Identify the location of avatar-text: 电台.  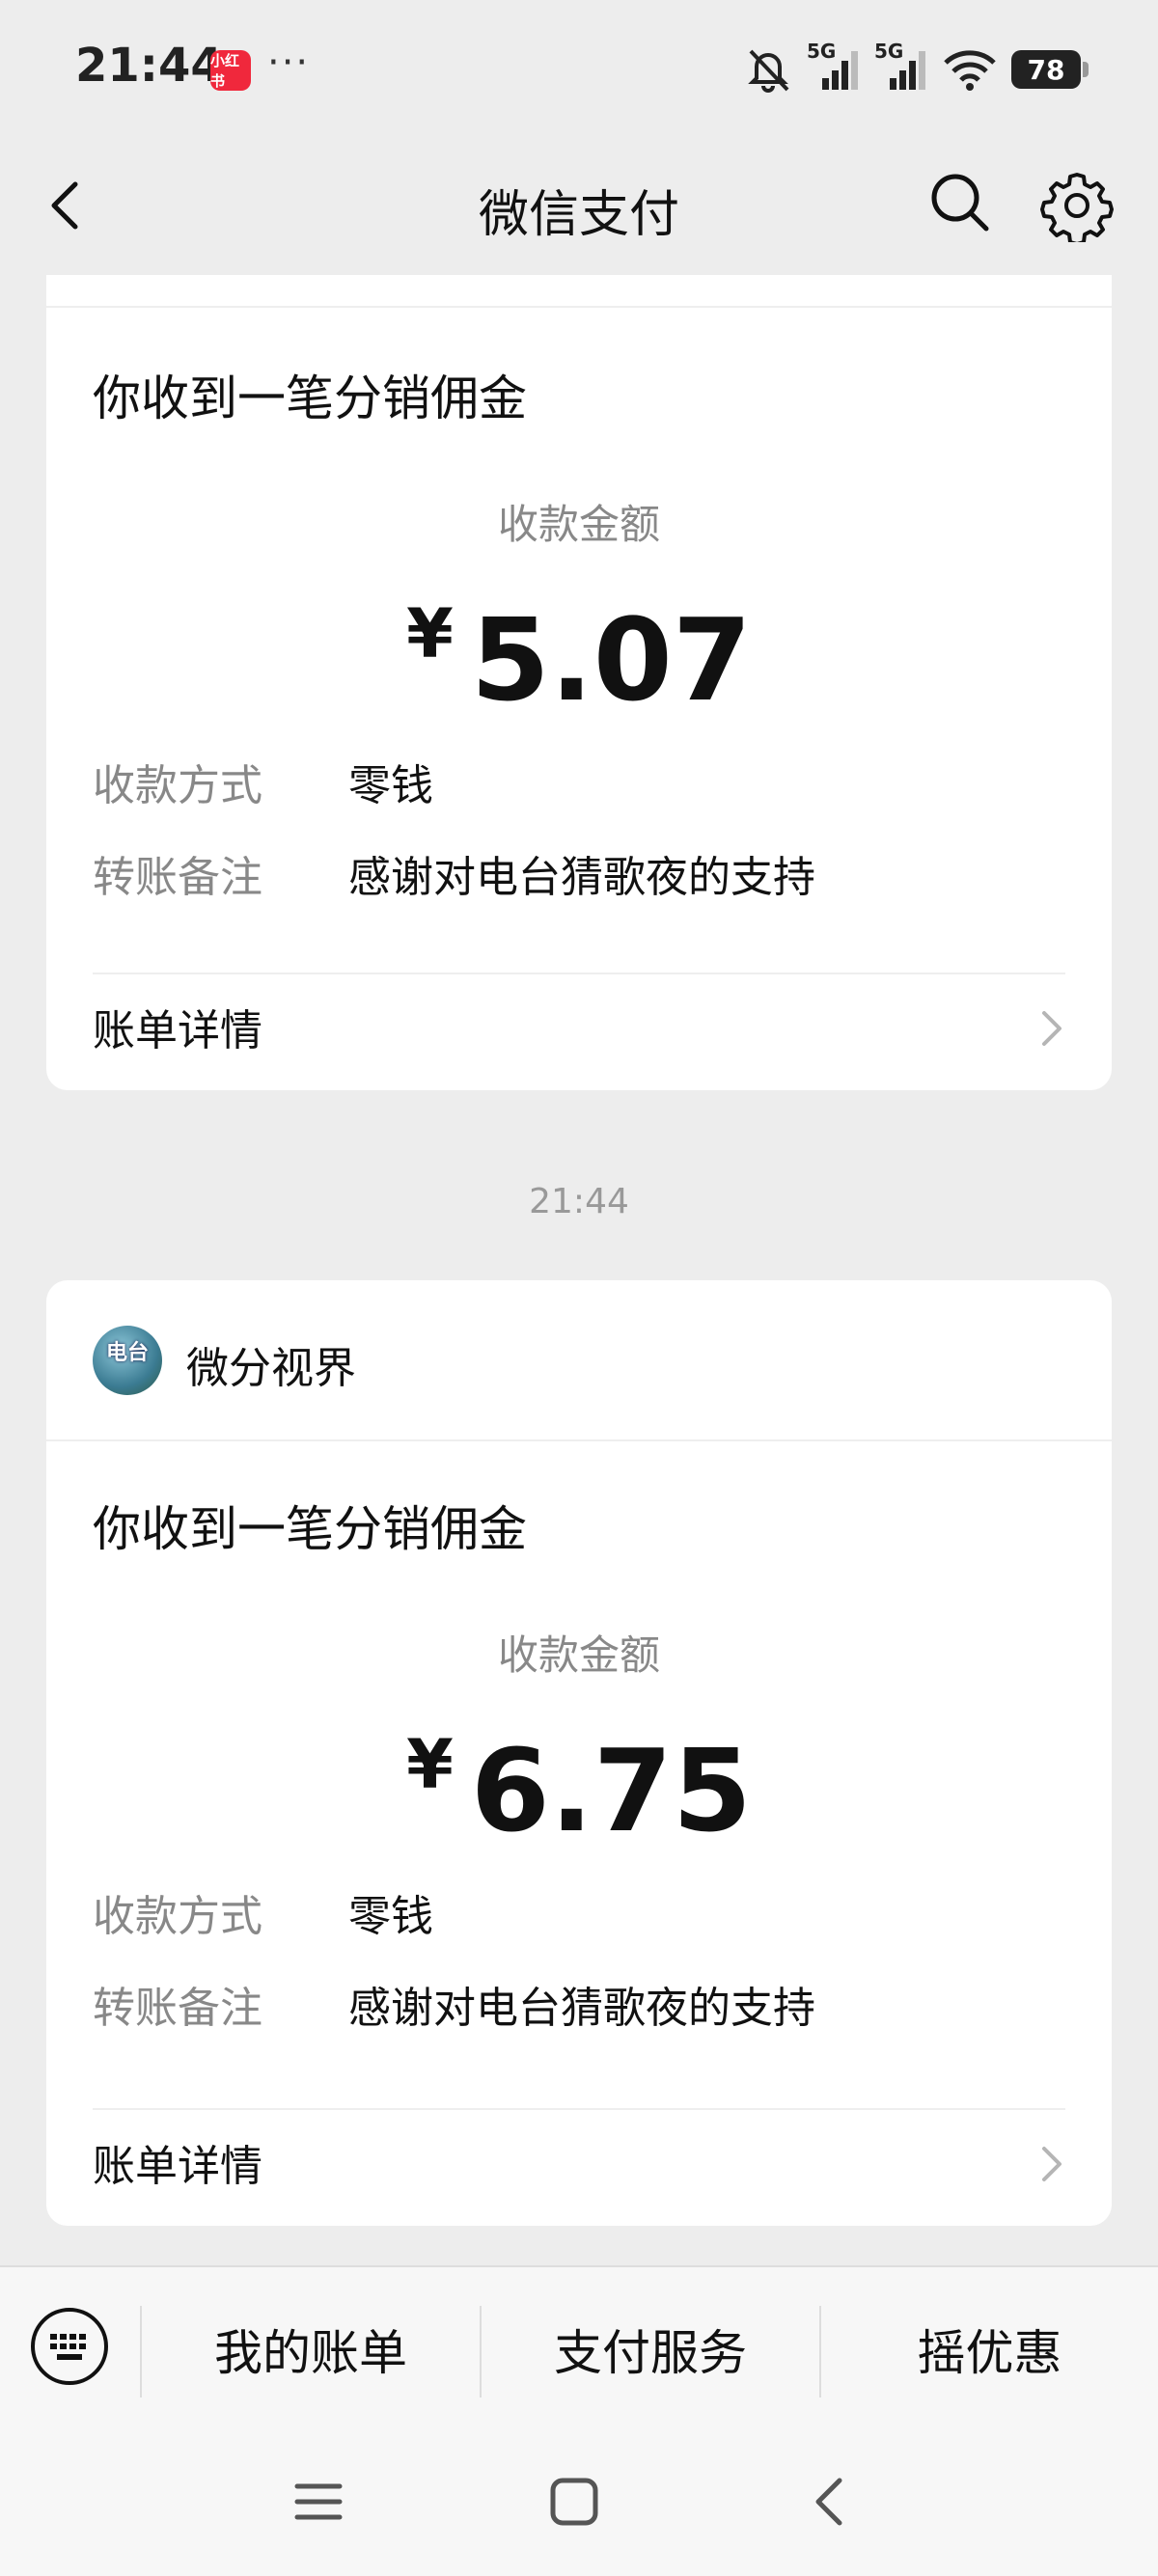
(127, 1353).